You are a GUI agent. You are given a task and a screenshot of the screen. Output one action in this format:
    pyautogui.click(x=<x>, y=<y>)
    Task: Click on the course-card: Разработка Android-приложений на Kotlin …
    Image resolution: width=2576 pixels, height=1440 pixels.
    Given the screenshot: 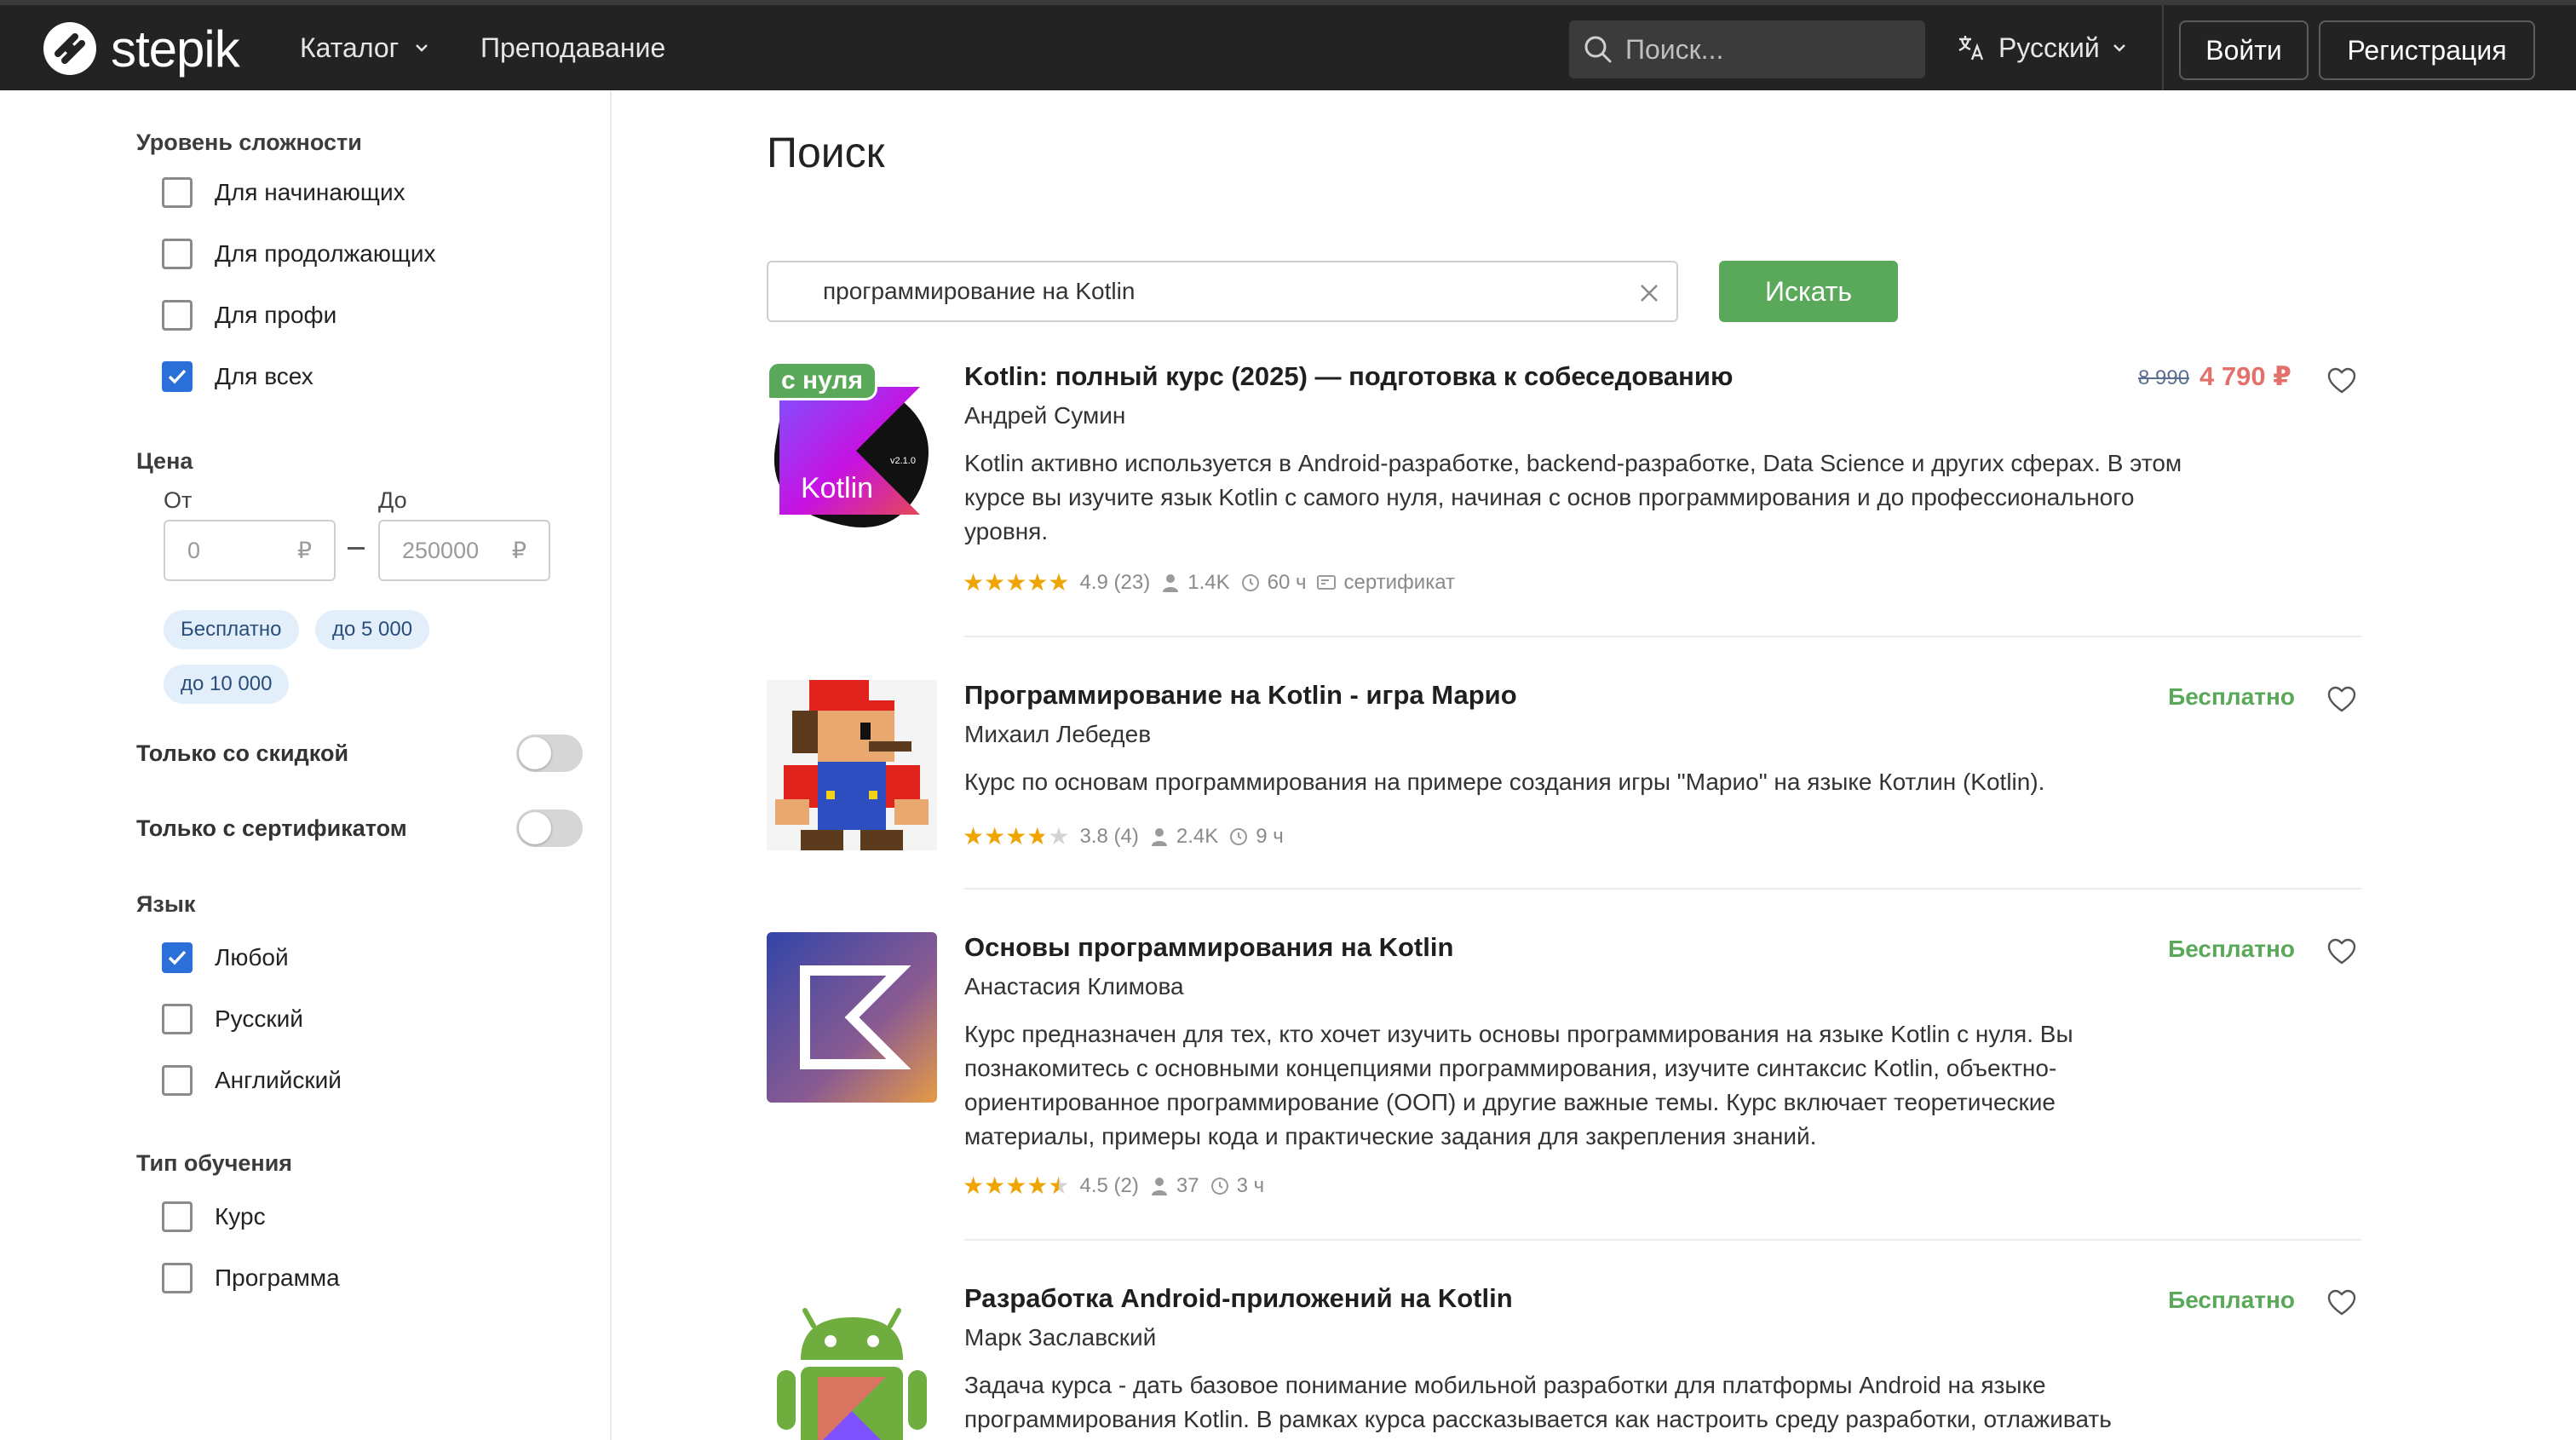 What is the action you would take?
    pyautogui.click(x=1565, y=1361)
    